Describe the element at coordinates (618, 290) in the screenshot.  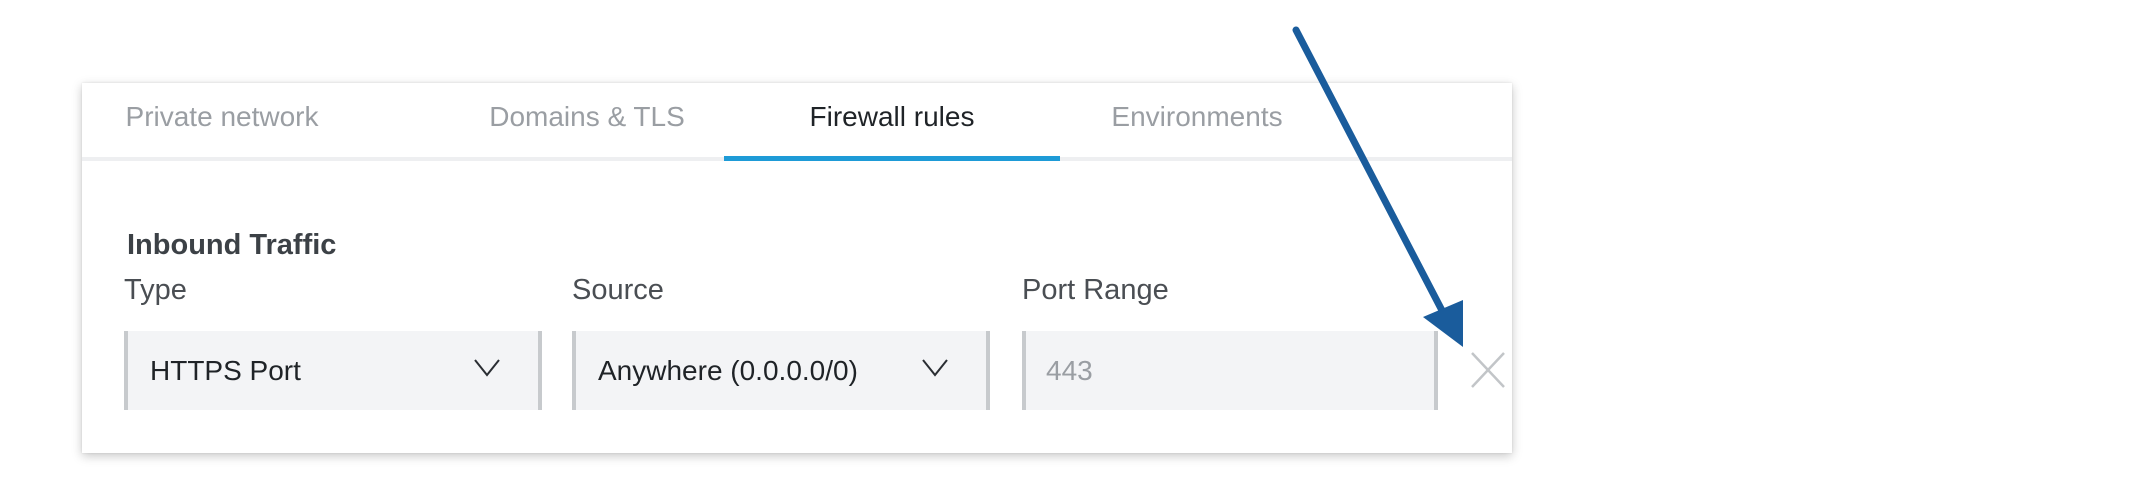
I see `source-label: Source` at that location.